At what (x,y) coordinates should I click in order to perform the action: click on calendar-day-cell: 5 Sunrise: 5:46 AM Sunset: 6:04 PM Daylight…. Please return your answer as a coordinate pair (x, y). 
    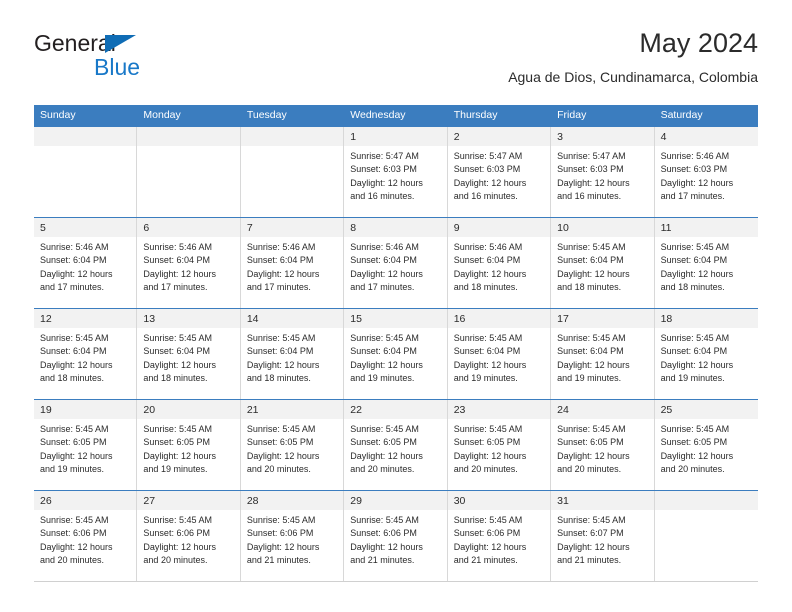
    Looking at the image, I should click on (86, 263).